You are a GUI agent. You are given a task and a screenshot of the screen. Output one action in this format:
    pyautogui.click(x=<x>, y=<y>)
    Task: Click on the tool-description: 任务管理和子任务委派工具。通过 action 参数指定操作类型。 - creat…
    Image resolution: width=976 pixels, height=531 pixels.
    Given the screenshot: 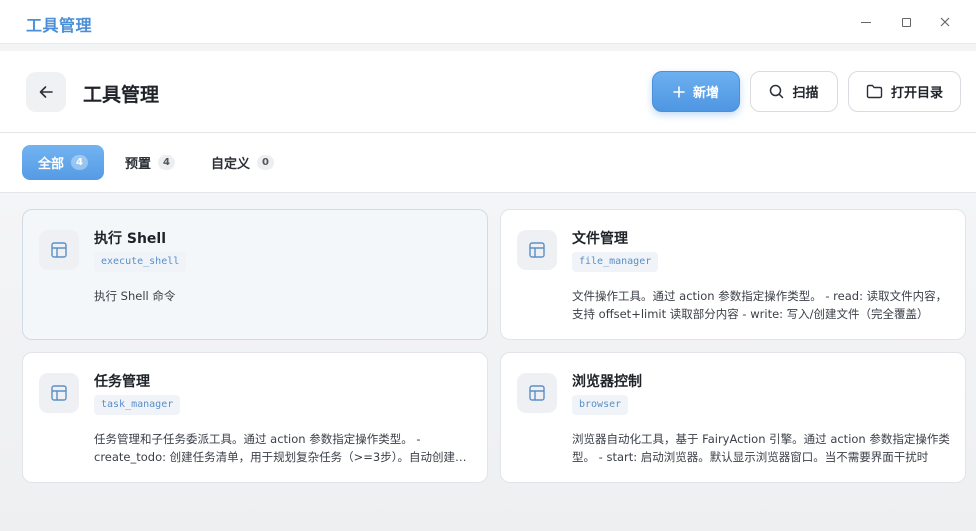 What is the action you would take?
    pyautogui.click(x=280, y=448)
    